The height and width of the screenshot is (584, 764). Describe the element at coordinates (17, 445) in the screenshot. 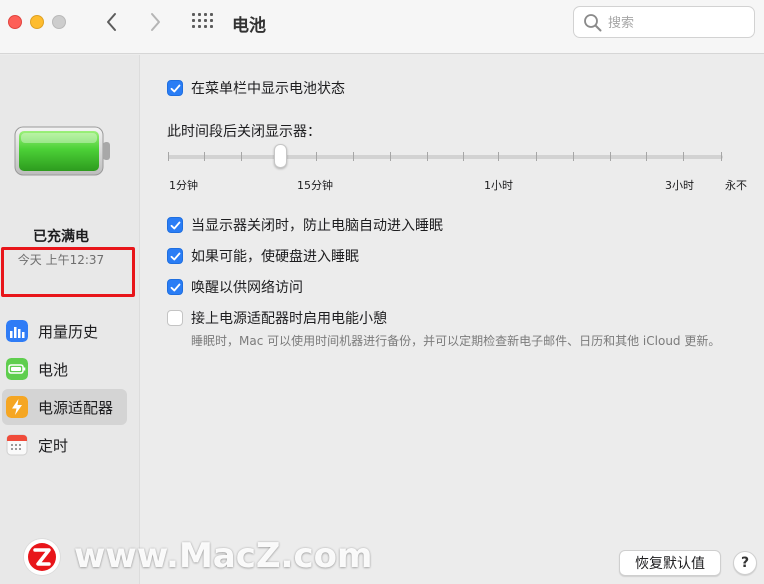

I see `calendar-icon` at that location.